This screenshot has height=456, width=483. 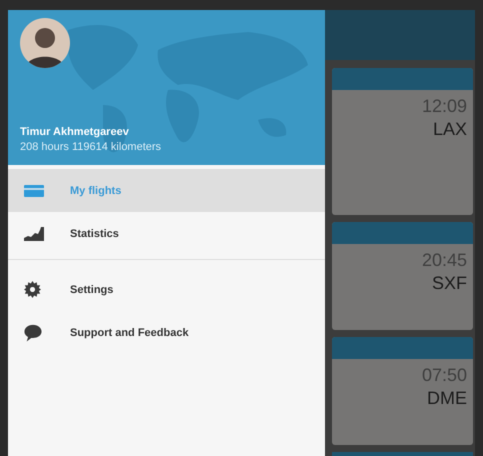 What do you see at coordinates (75, 132) in the screenshot?
I see `user-name: Timur Akhmetgareev` at bounding box center [75, 132].